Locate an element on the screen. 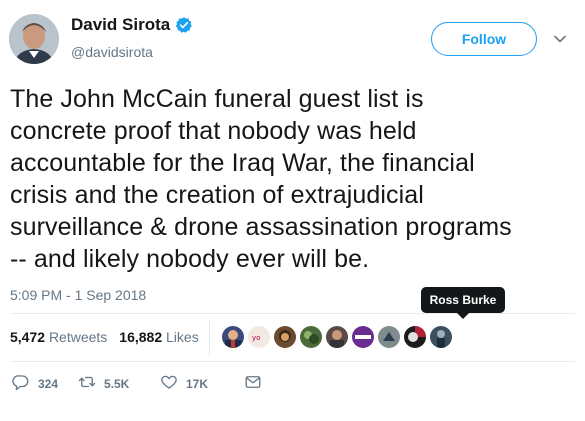 Image resolution: width=585 pixels, height=421 pixels. tweet-stats: 5,472 Retweets 16,882 Likes is located at coordinates (110, 337).